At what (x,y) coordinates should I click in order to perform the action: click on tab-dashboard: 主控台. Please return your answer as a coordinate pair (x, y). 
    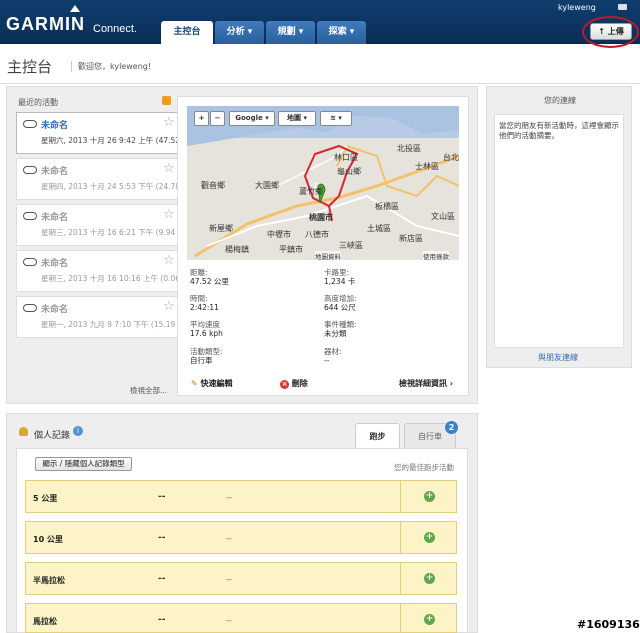
    Looking at the image, I should click on (187, 32).